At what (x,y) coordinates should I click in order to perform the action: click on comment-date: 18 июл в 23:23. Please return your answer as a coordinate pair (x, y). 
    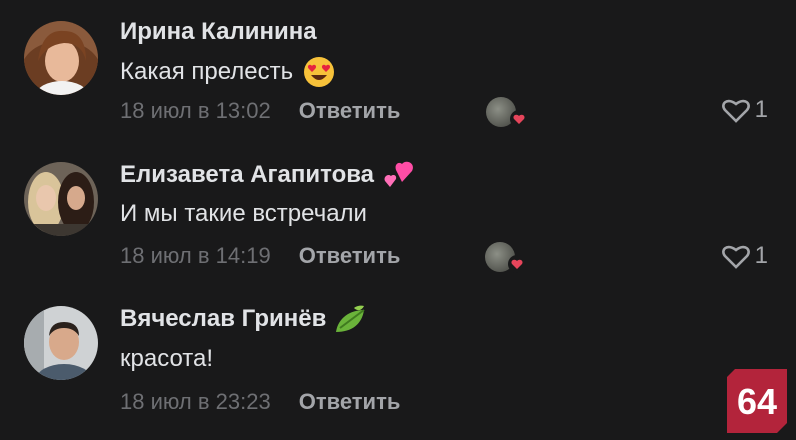
    Looking at the image, I should click on (195, 401).